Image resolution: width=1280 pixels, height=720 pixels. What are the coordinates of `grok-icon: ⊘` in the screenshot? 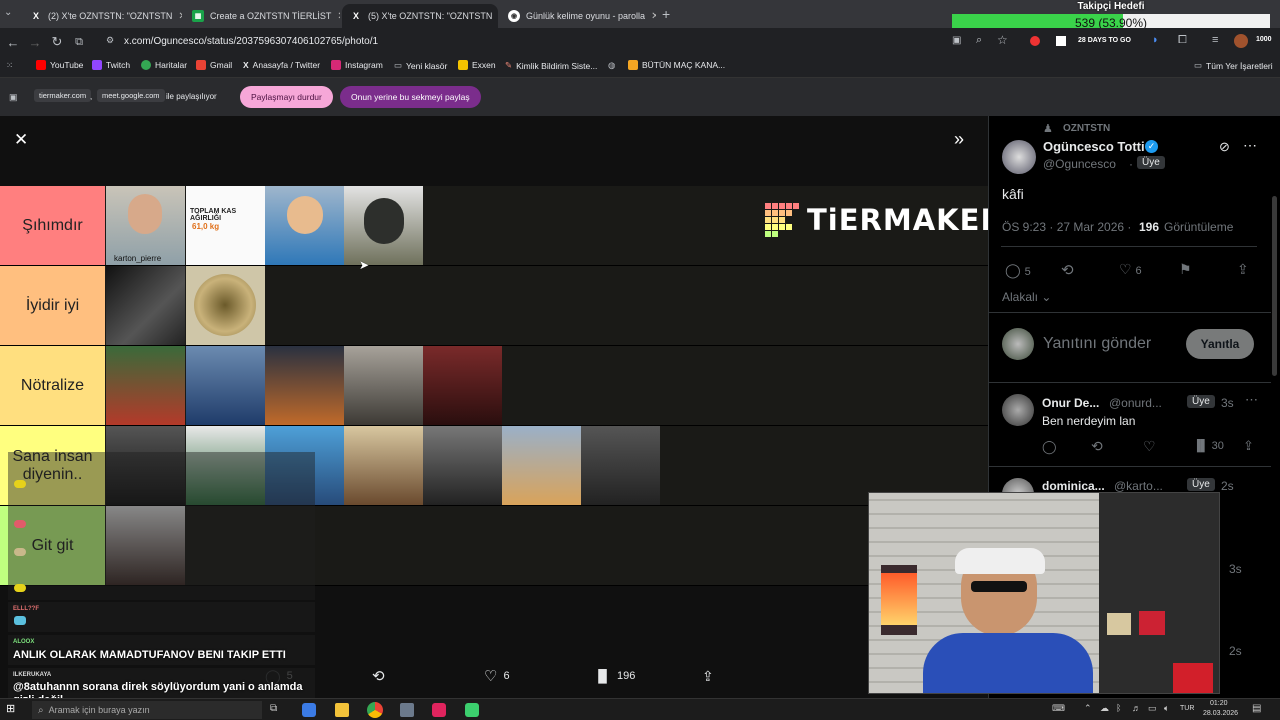 It's located at (1224, 147).